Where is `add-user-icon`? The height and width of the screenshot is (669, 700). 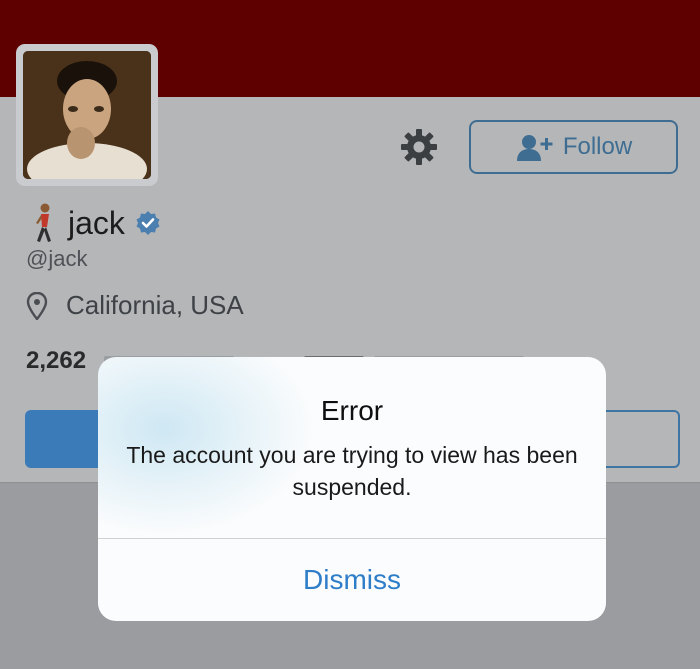 add-user-icon is located at coordinates (534, 148).